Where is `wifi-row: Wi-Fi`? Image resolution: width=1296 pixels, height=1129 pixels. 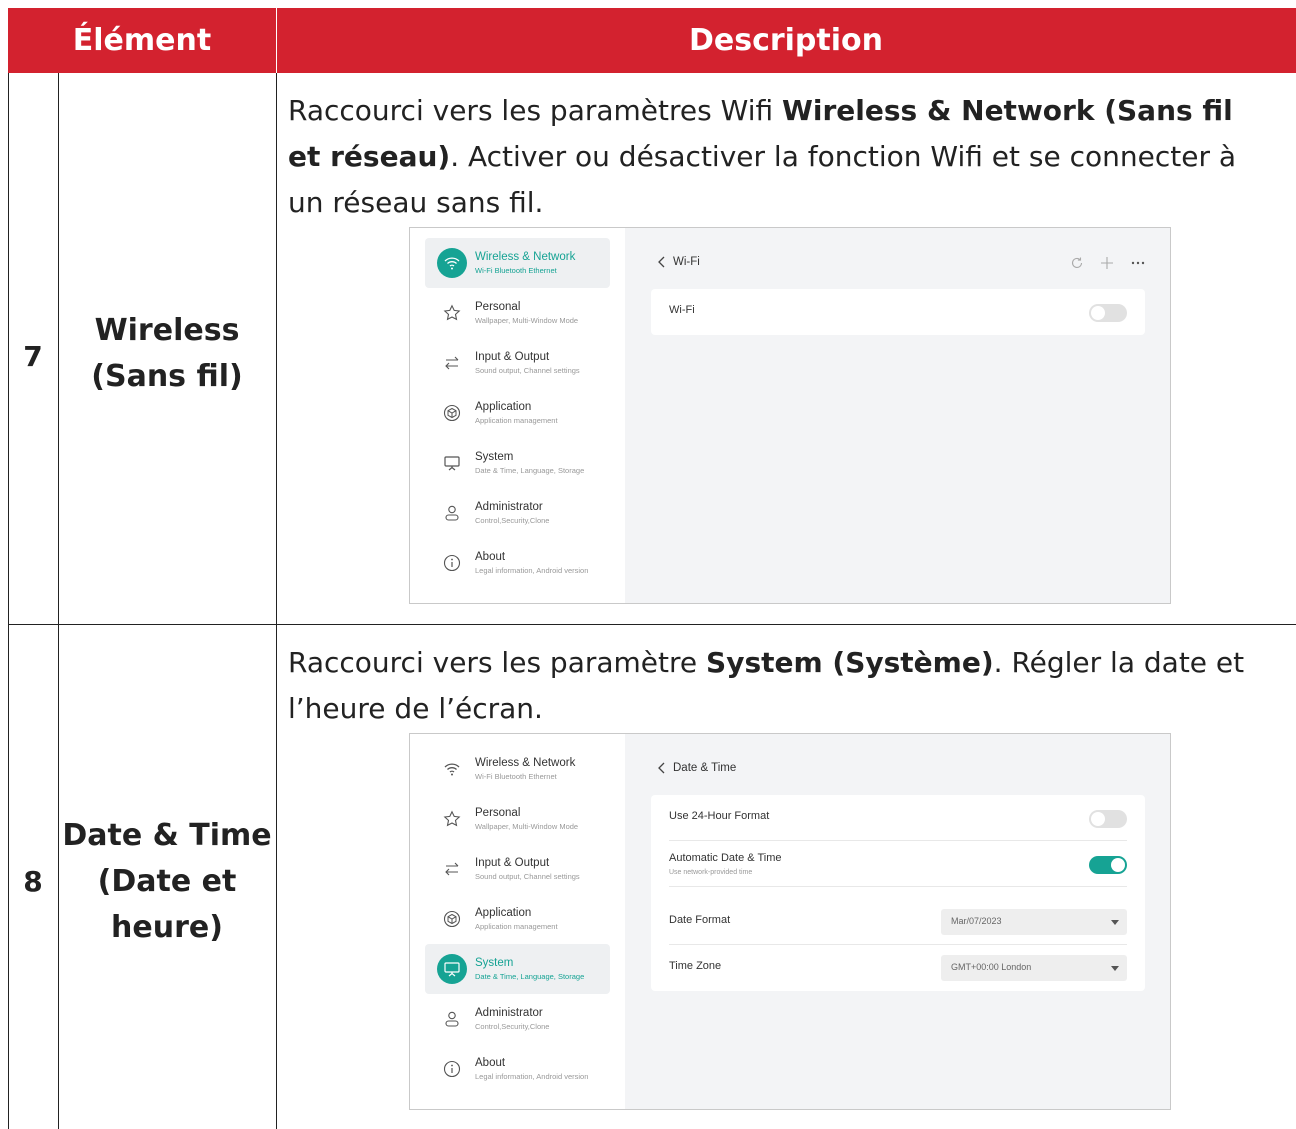 wifi-row: Wi-Fi is located at coordinates (898, 312).